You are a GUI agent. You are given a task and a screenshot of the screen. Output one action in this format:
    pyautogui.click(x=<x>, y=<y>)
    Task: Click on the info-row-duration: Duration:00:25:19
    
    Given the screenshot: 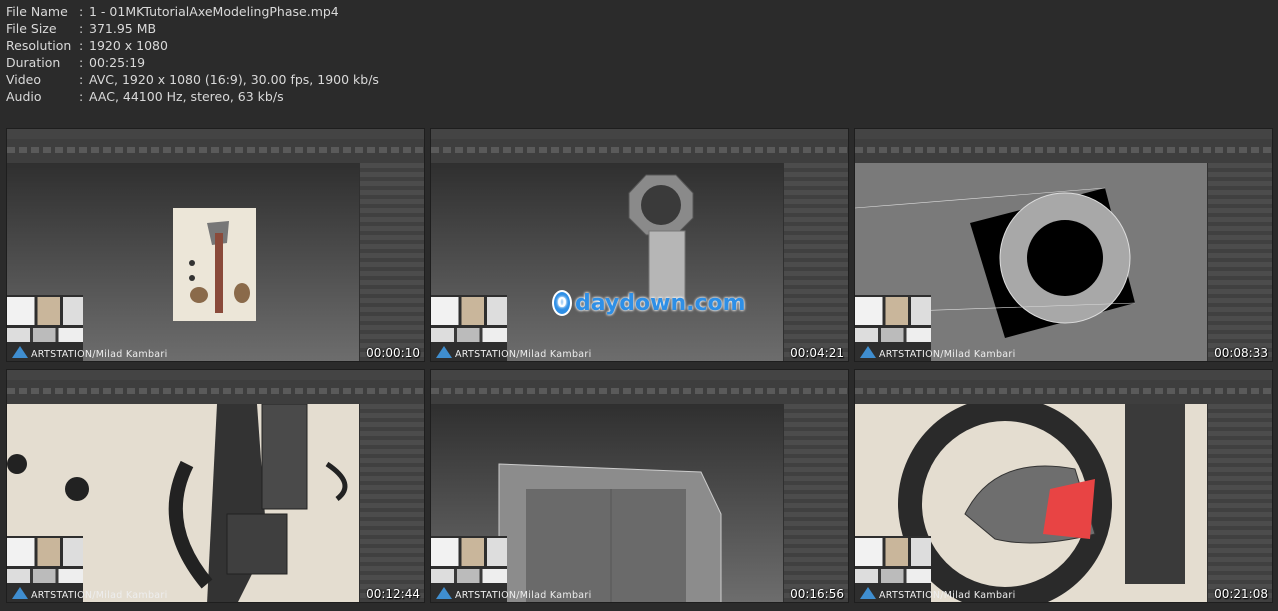 What is the action you would take?
    pyautogui.click(x=76, y=62)
    